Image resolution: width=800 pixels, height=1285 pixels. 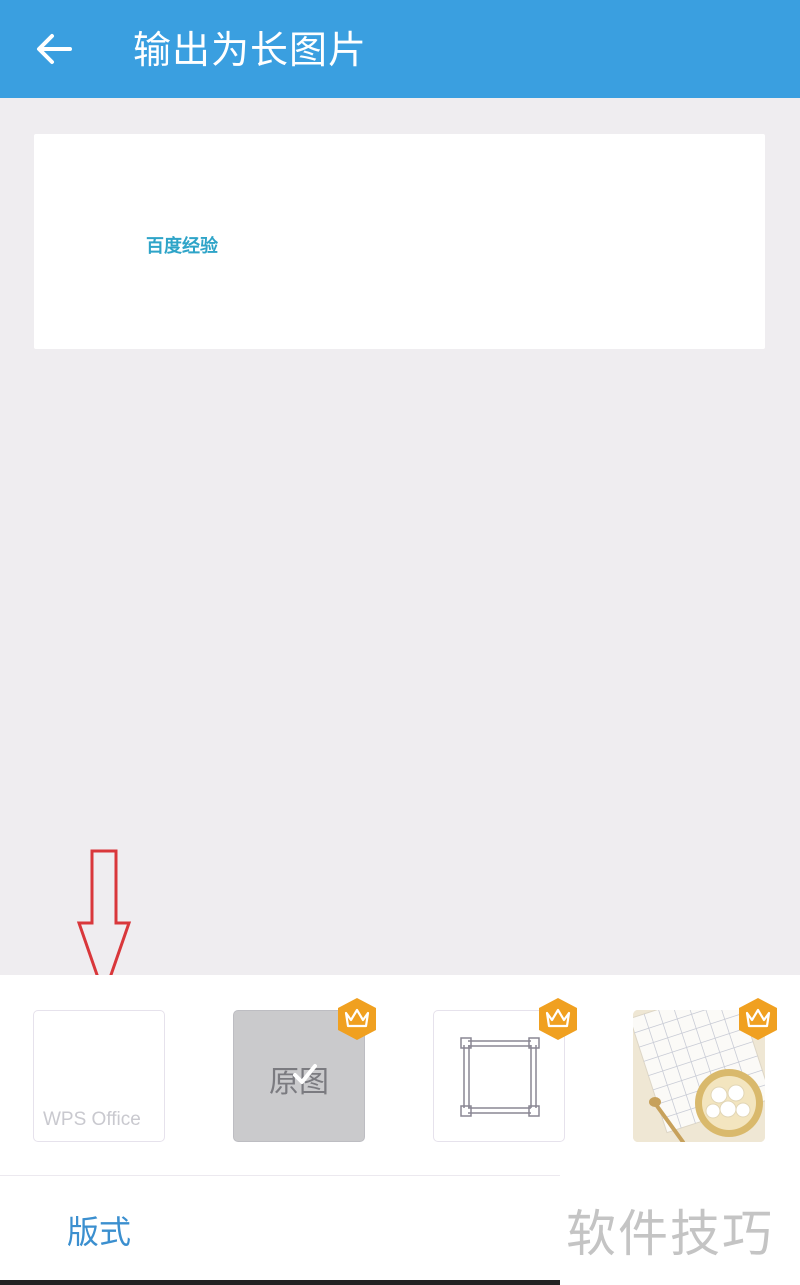 I want to click on template-wps-watermark: WPS Office, so click(x=99, y=1076).